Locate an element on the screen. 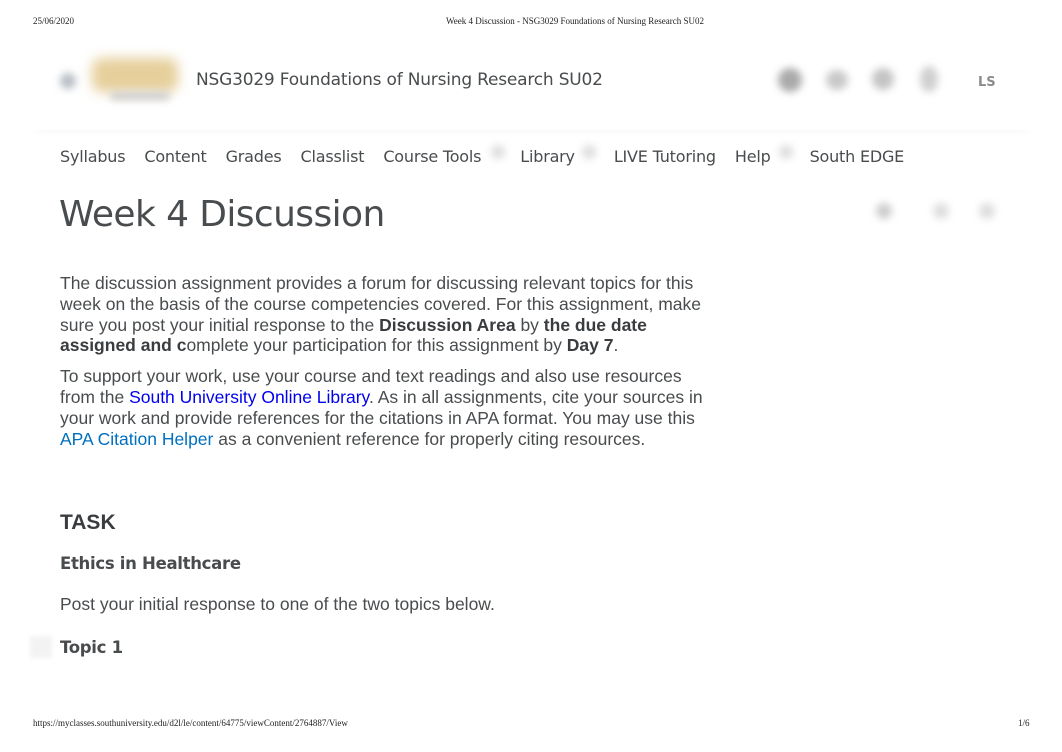  online-library-link: South University Online Library is located at coordinates (249, 397).